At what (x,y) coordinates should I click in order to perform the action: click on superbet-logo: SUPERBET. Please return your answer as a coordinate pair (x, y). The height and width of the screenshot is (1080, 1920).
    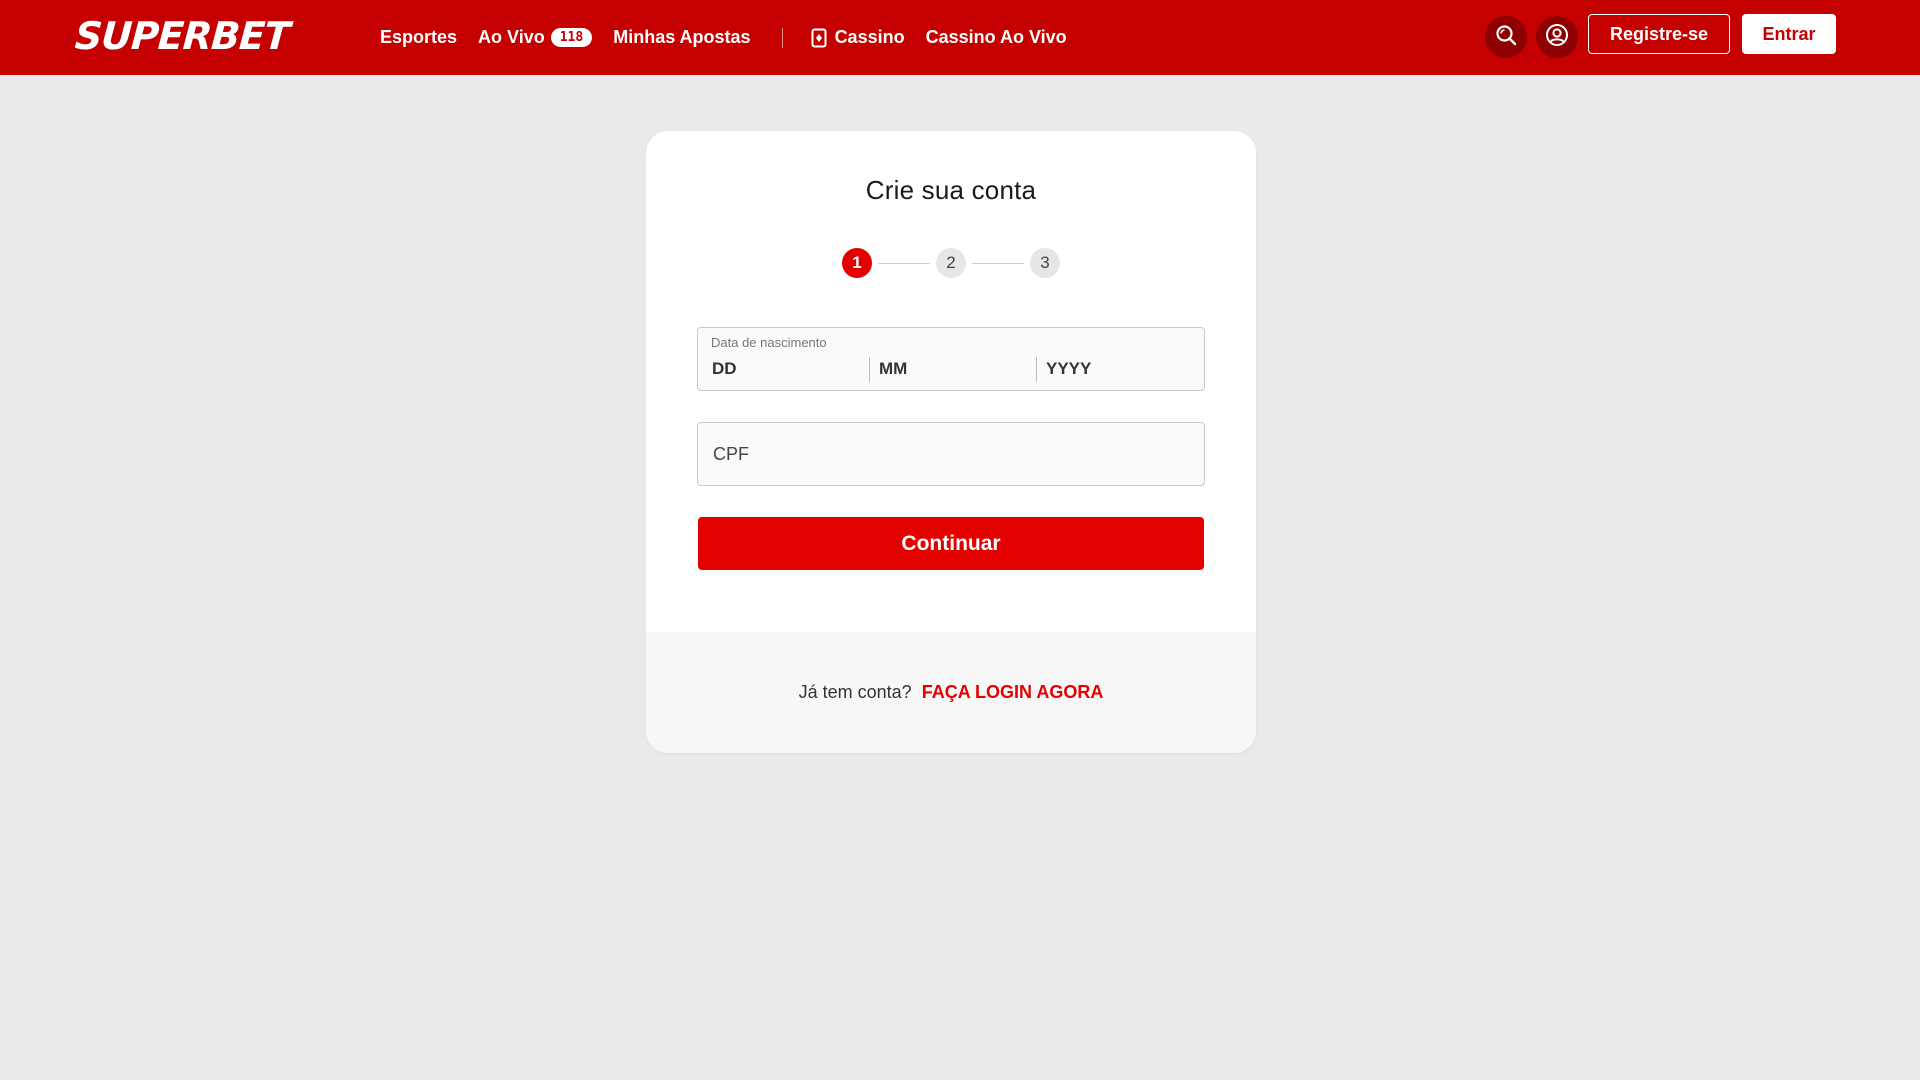
    Looking at the image, I should click on (181, 36).